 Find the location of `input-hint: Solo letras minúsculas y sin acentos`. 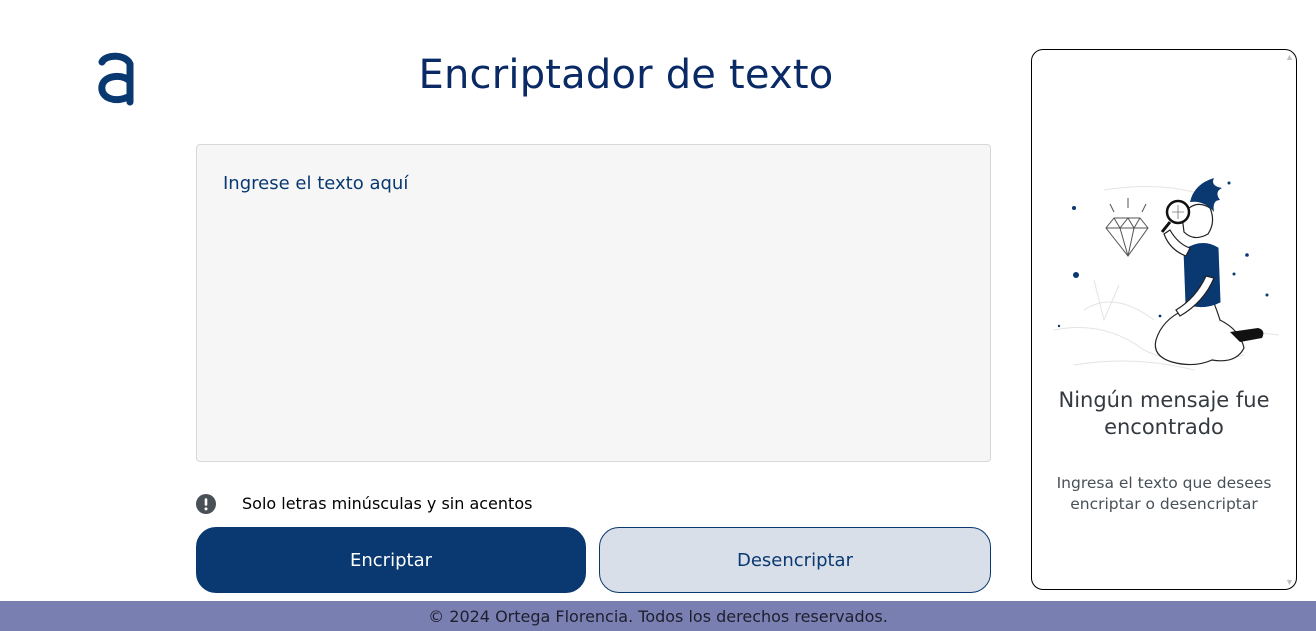

input-hint: Solo letras minúsculas y sin acentos is located at coordinates (364, 504).